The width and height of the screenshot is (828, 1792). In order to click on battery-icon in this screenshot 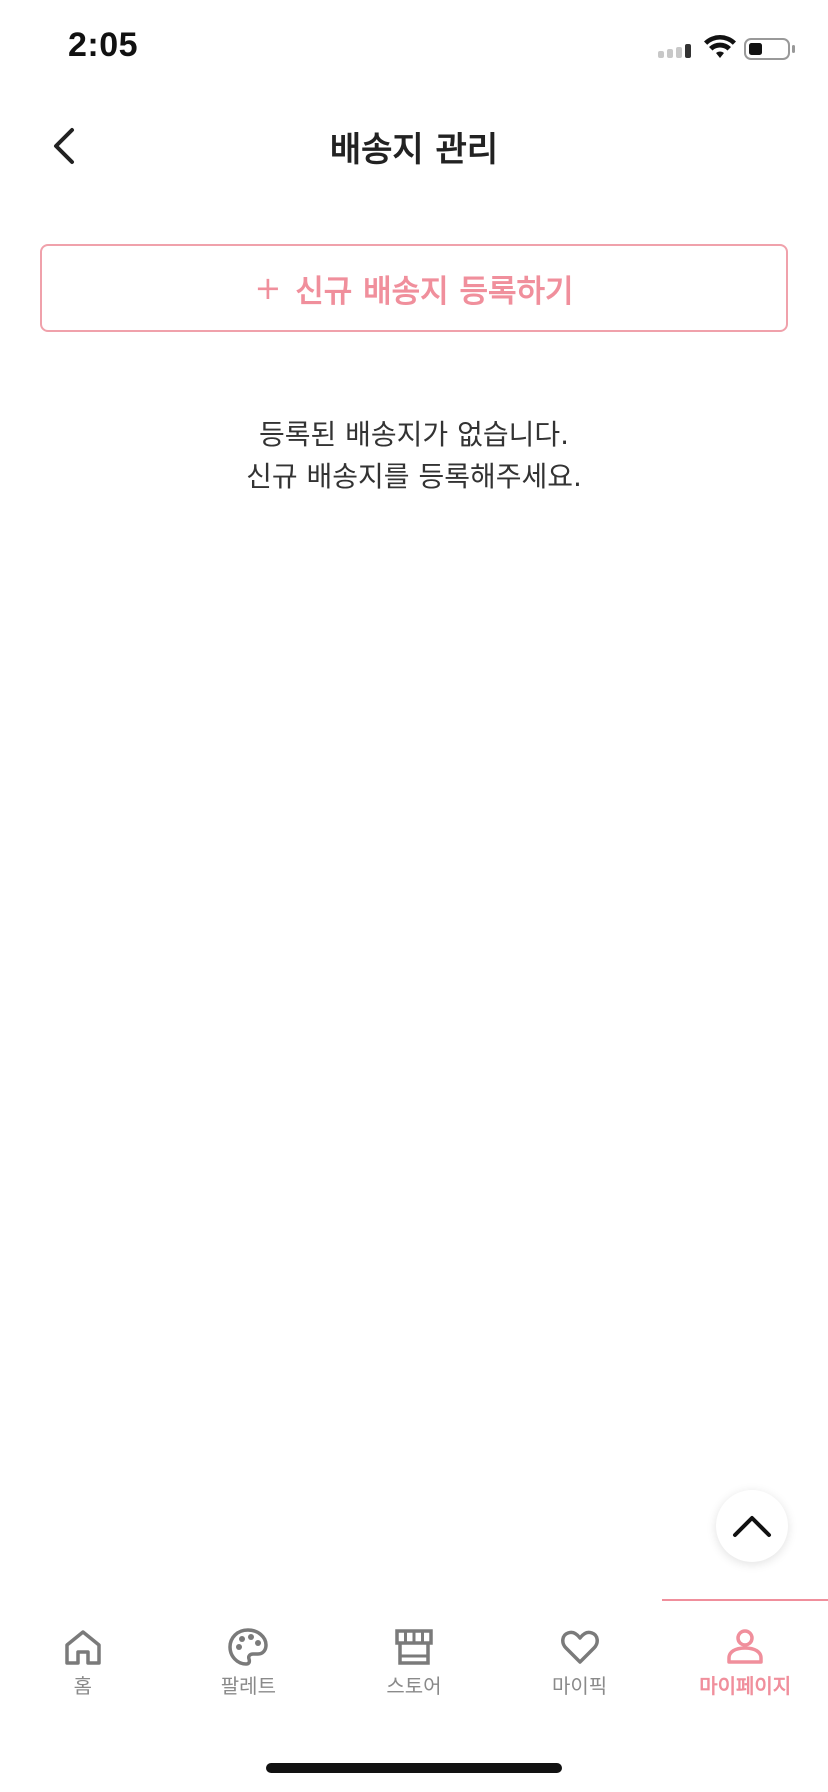, I will do `click(769, 49)`.